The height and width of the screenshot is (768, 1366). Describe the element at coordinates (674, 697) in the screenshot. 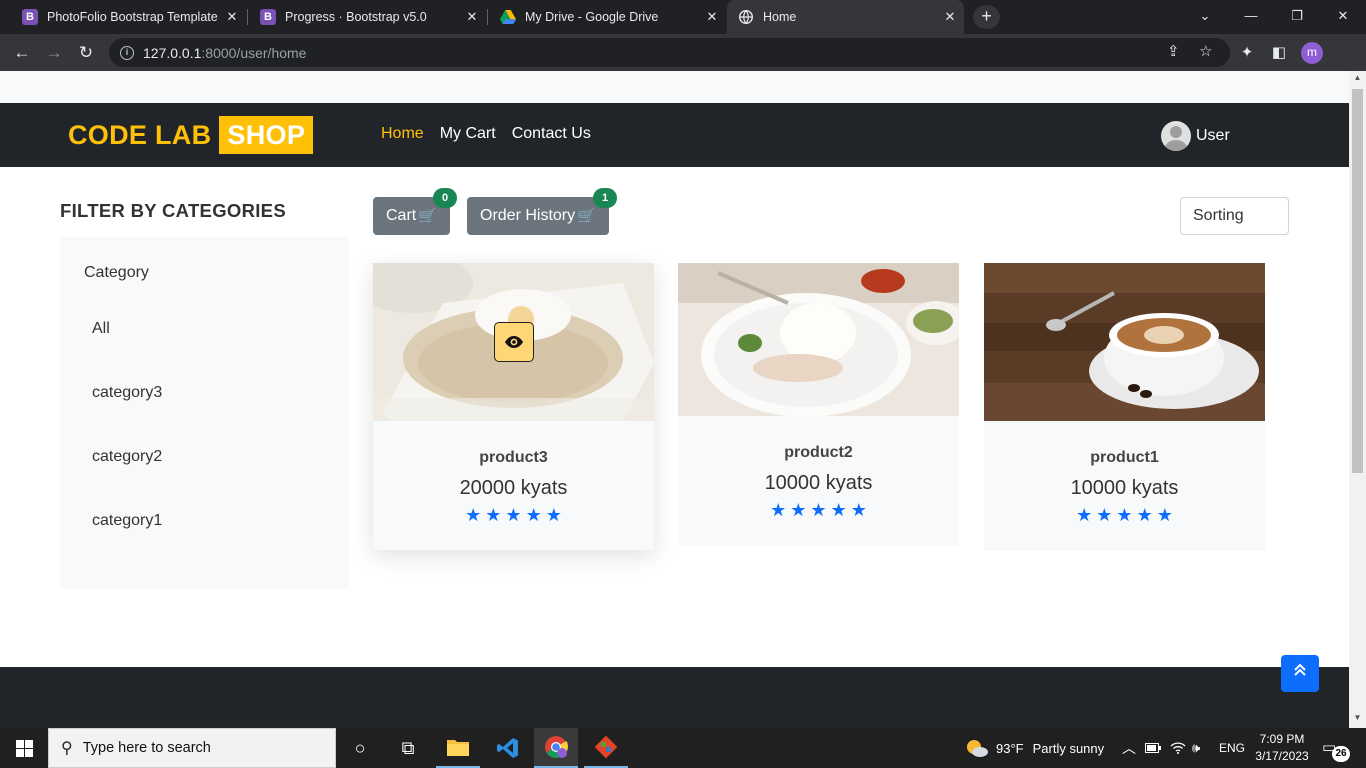

I see `site-footer` at that location.